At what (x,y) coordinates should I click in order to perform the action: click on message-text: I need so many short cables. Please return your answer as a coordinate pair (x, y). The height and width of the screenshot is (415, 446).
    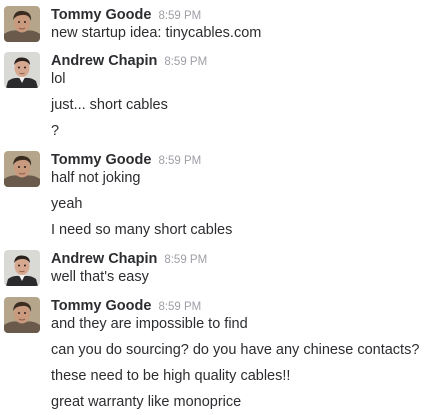
    Looking at the image, I should click on (142, 230).